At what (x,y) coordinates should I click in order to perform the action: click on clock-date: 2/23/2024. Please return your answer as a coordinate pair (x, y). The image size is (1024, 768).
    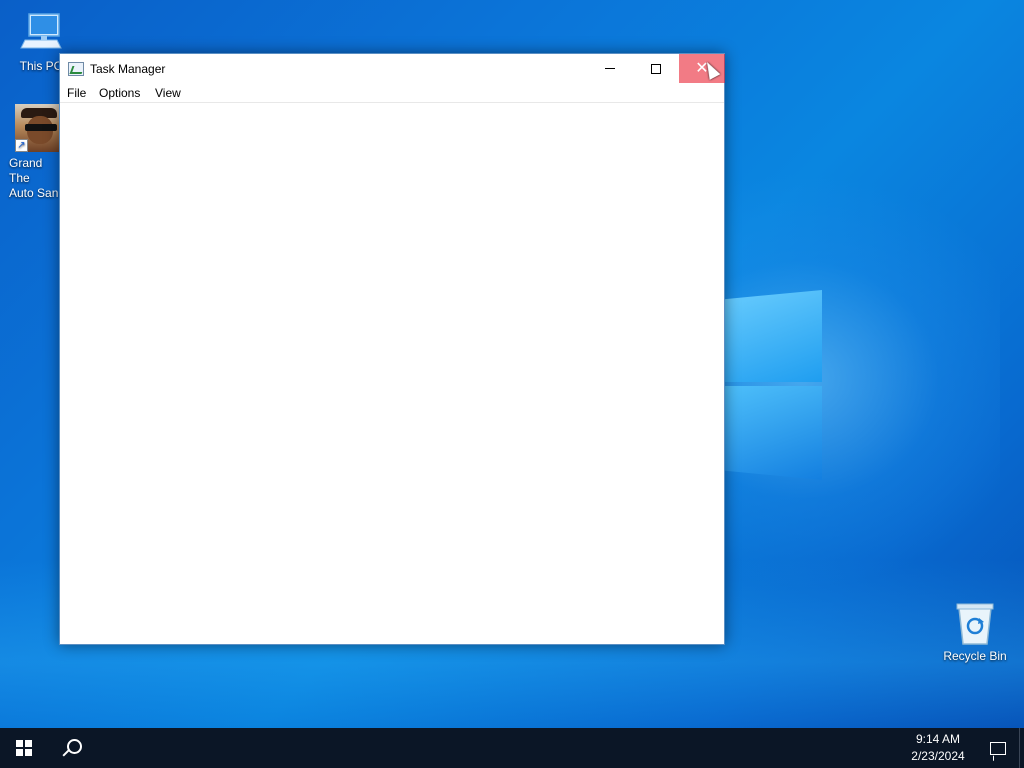
    Looking at the image, I should click on (938, 756).